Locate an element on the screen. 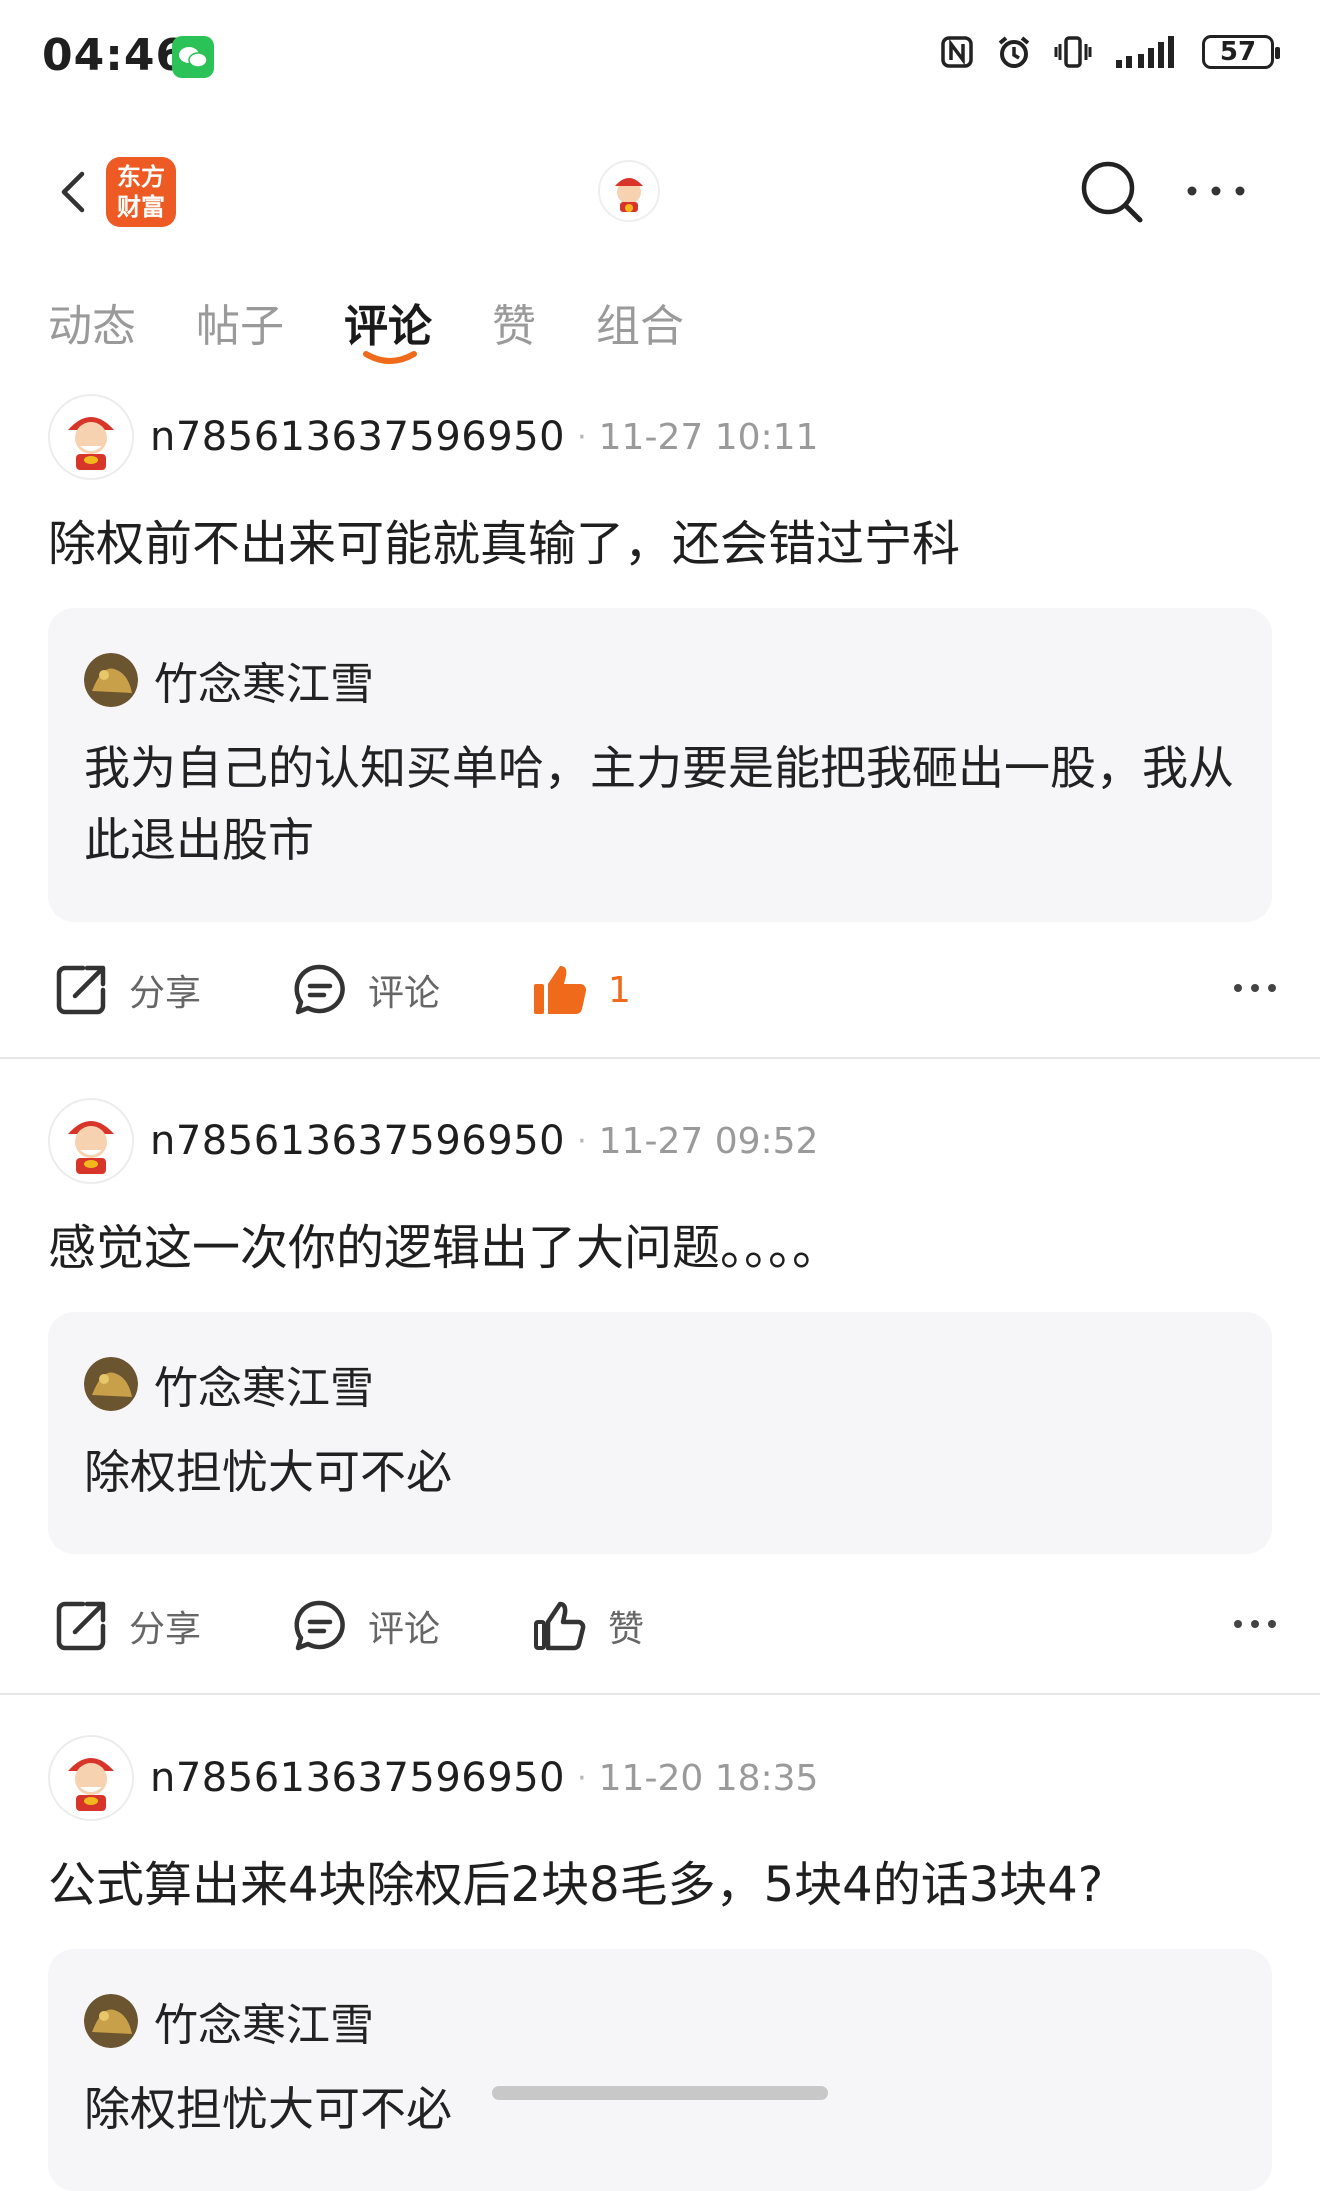 This screenshot has width=1320, height=2191. status-bar: 04:46 57 is located at coordinates (660, 55).